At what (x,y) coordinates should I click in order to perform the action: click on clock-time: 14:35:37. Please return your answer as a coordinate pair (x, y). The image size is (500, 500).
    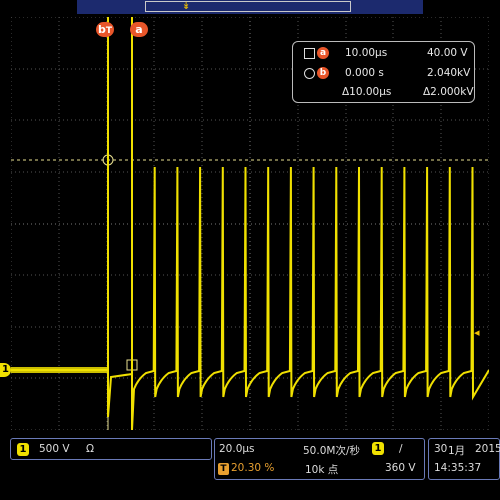
    Looking at the image, I should click on (458, 468).